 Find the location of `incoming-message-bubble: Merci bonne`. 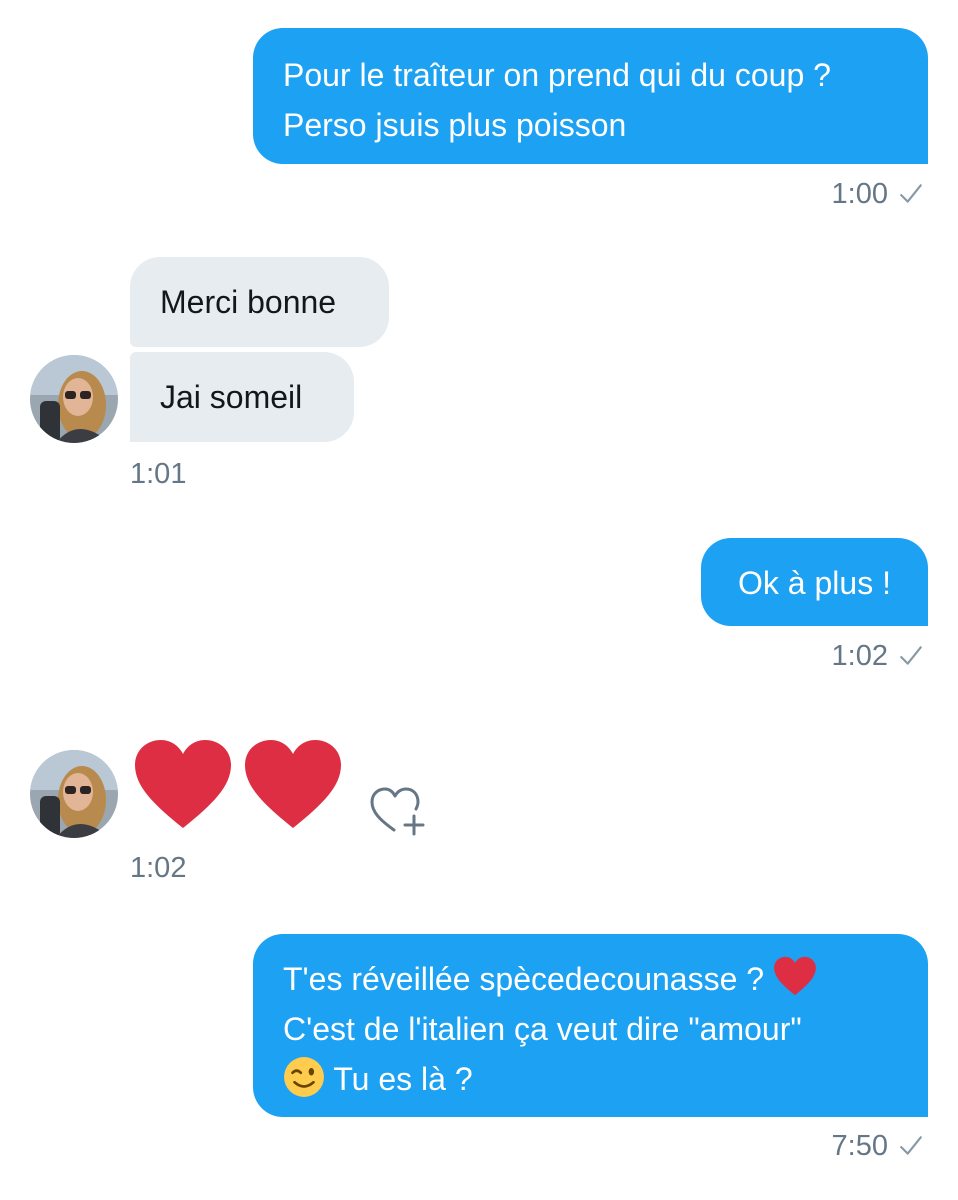

incoming-message-bubble: Merci bonne is located at coordinates (259, 302).